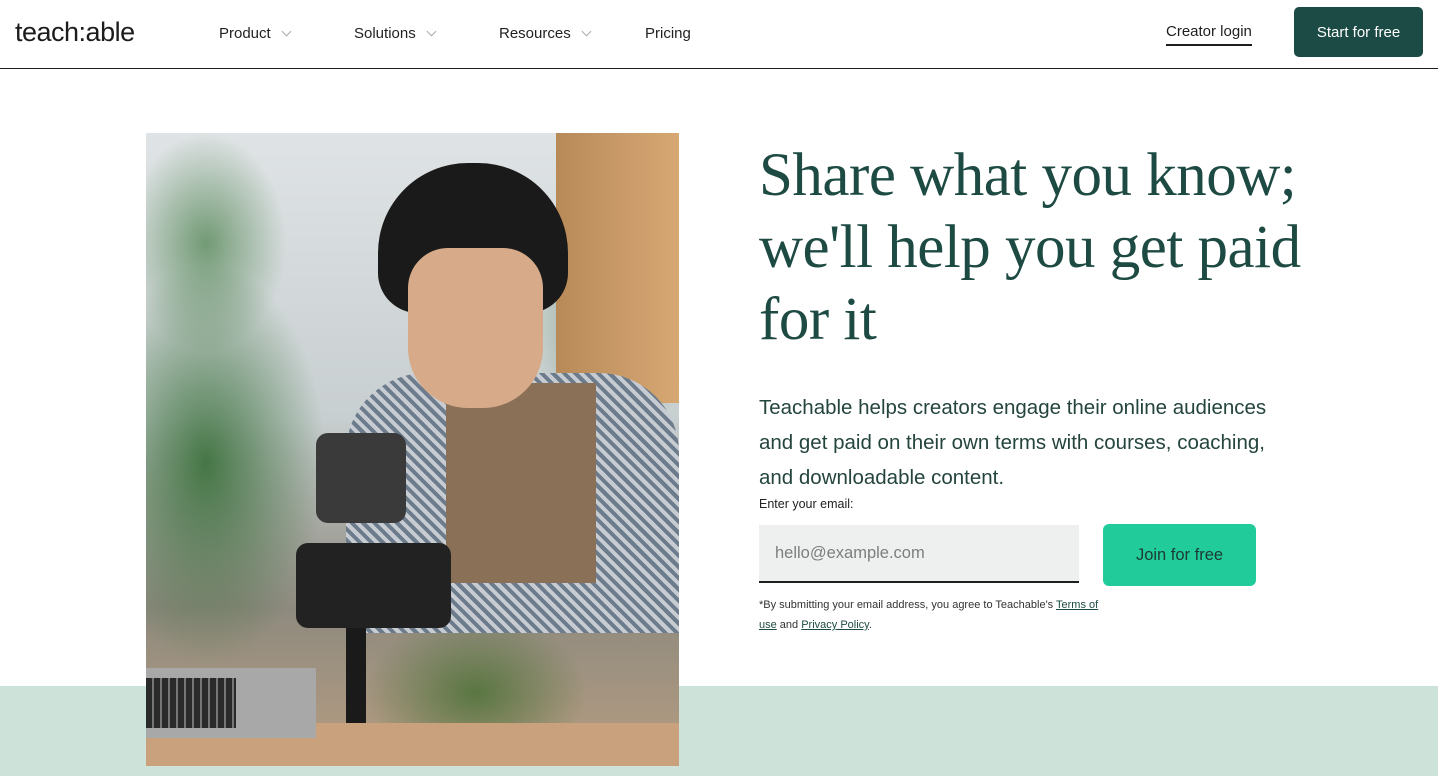  What do you see at coordinates (617, 268) in the screenshot?
I see `image-door` at bounding box center [617, 268].